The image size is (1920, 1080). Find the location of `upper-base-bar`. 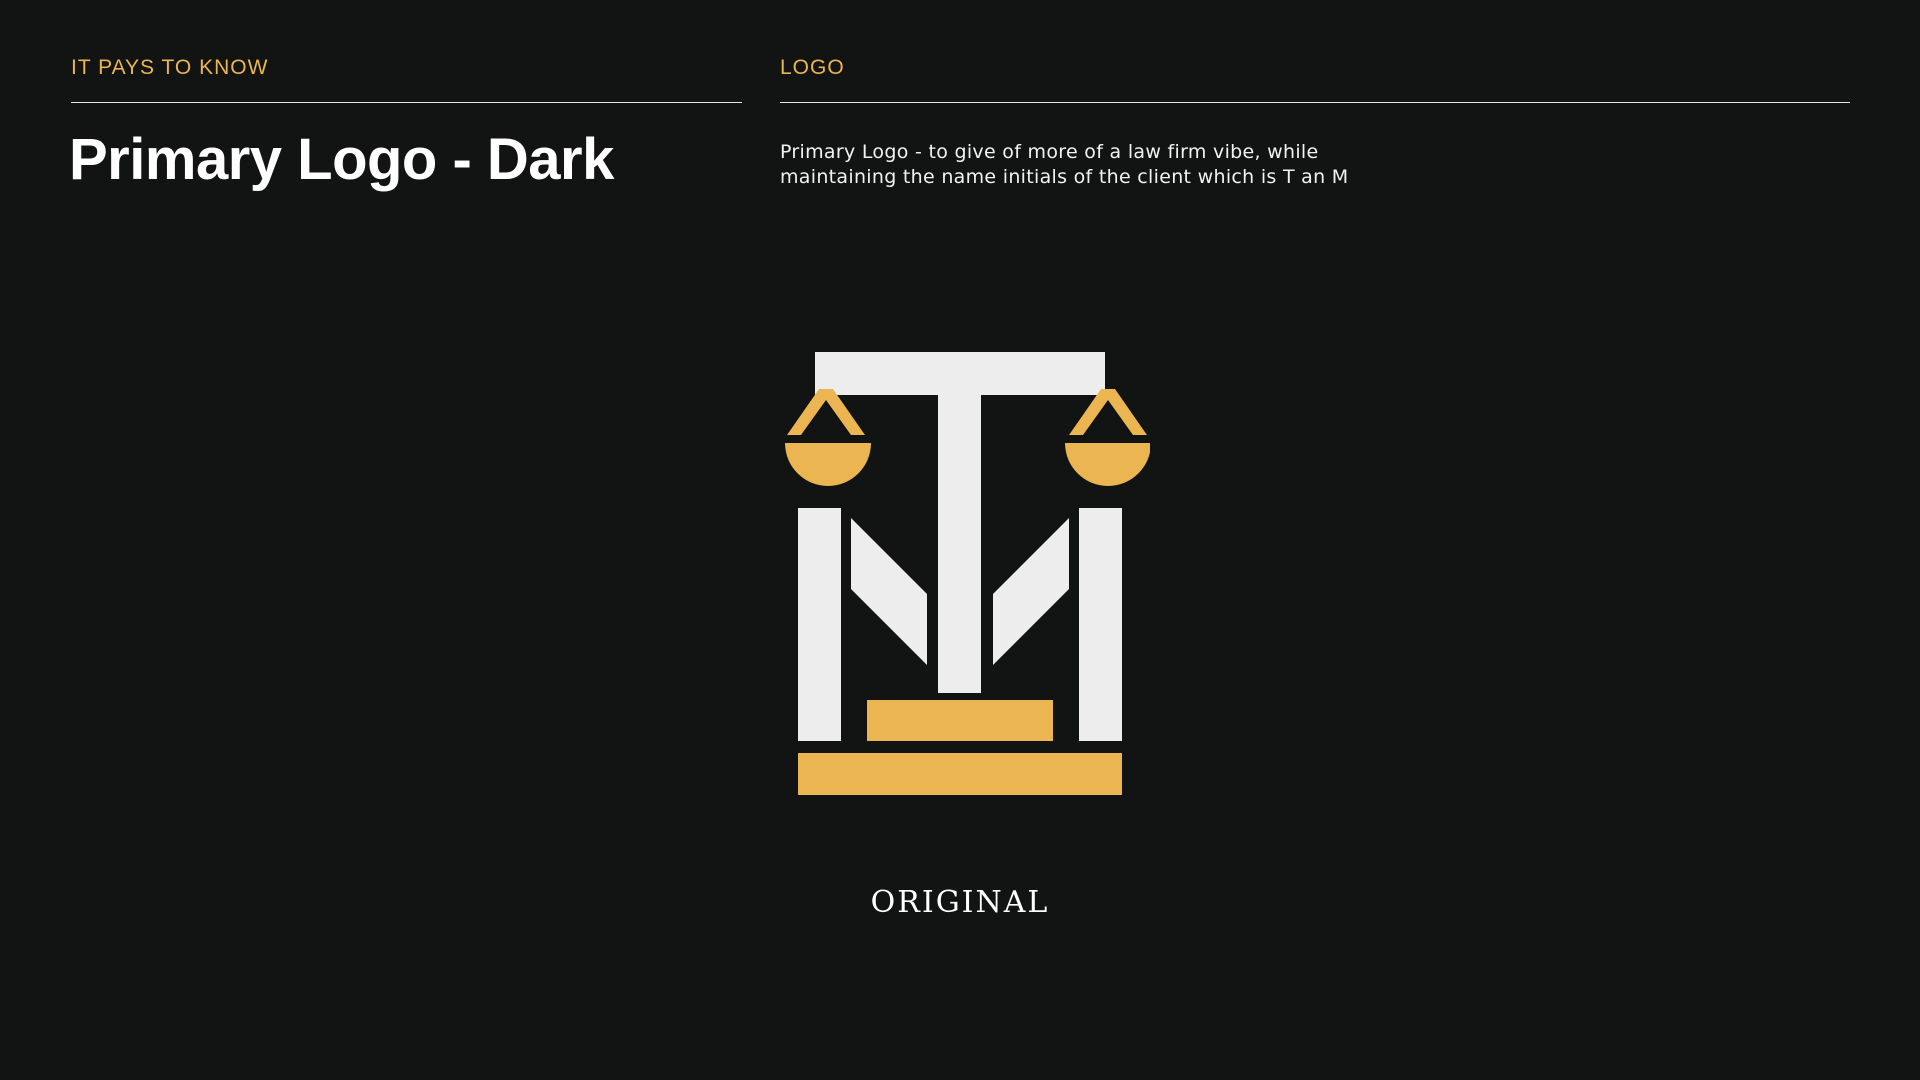

upper-base-bar is located at coordinates (960, 720).